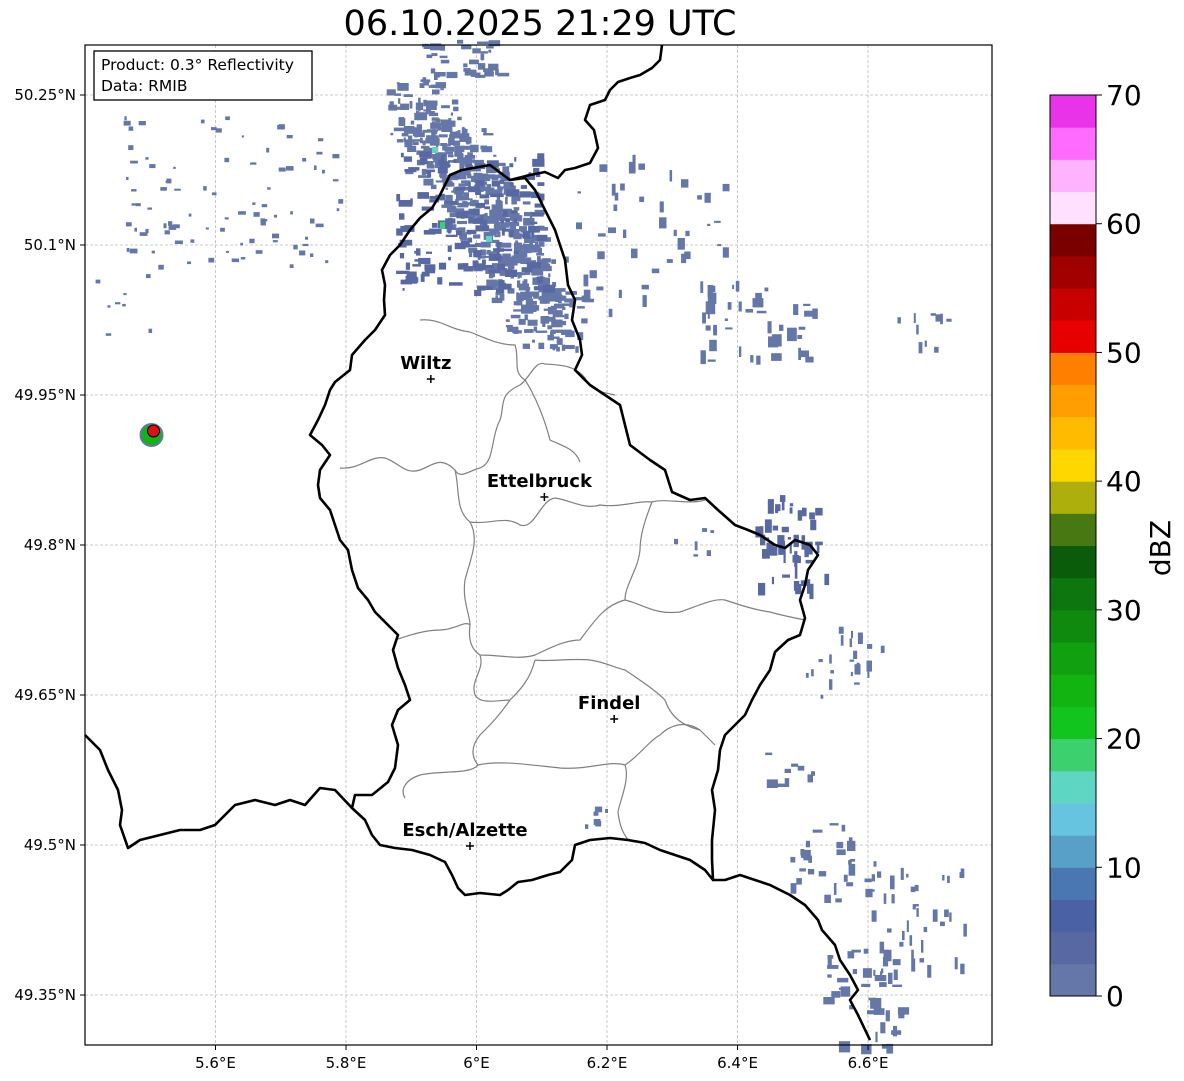  Describe the element at coordinates (197, 65) in the screenshot. I see `info-product: Product: 0.3° Reflectivity` at that location.